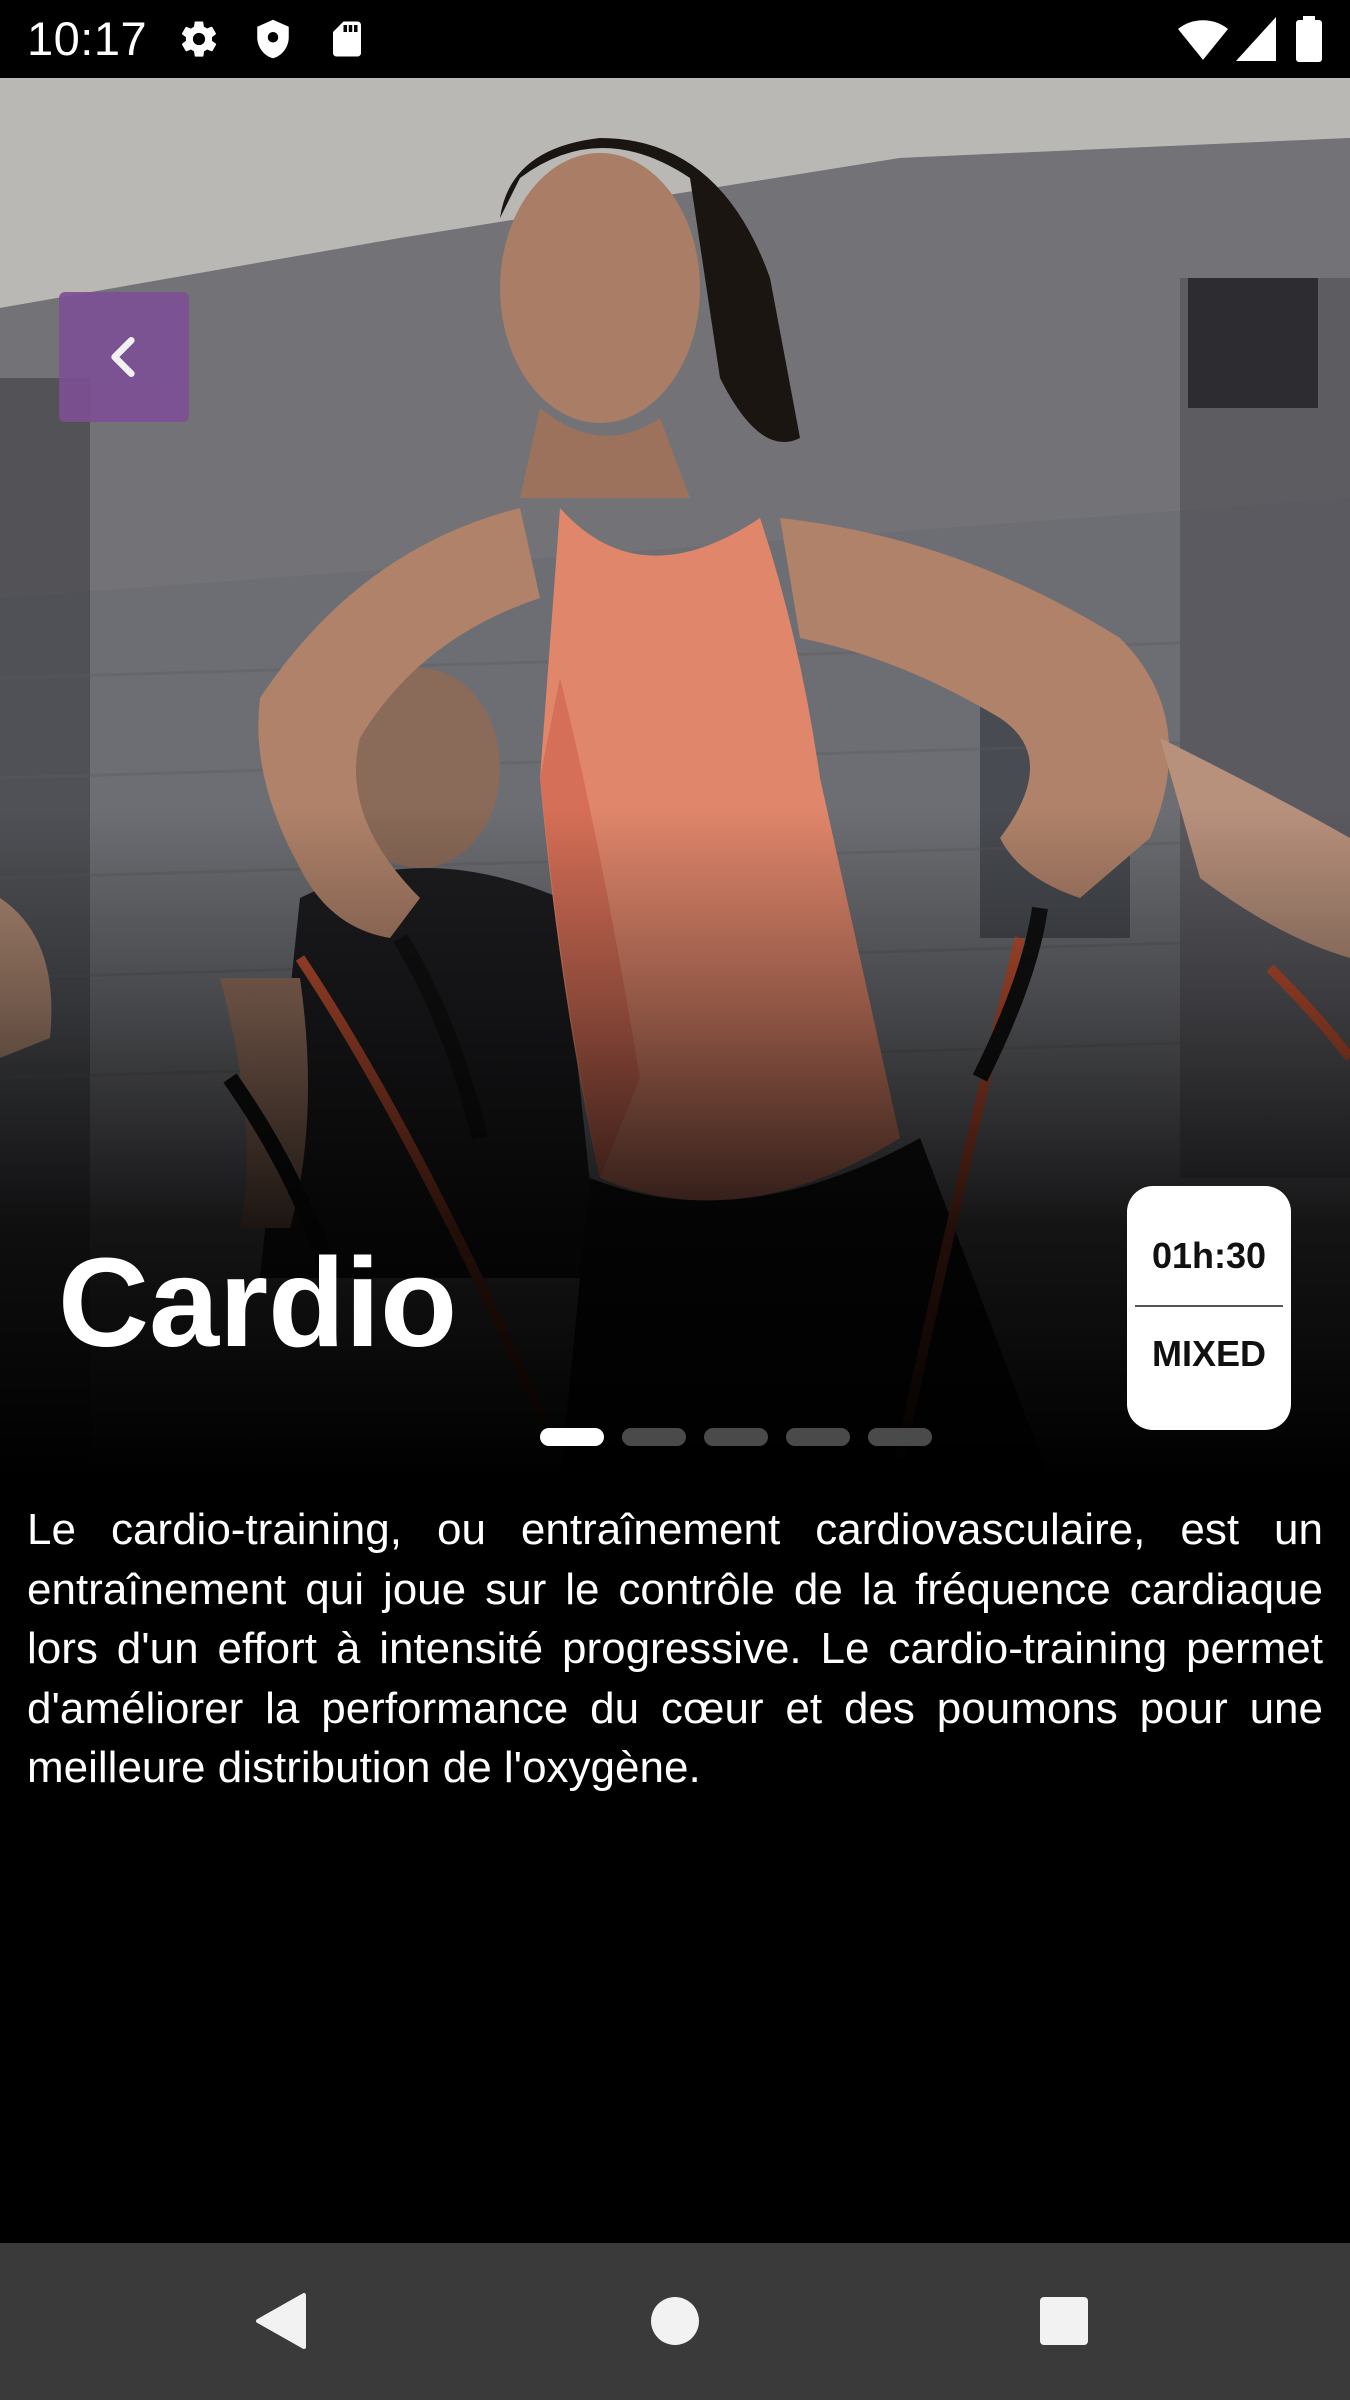 The height and width of the screenshot is (2400, 1350). Describe the element at coordinates (675, 39) in the screenshot. I see `status-bar: 10:17` at that location.